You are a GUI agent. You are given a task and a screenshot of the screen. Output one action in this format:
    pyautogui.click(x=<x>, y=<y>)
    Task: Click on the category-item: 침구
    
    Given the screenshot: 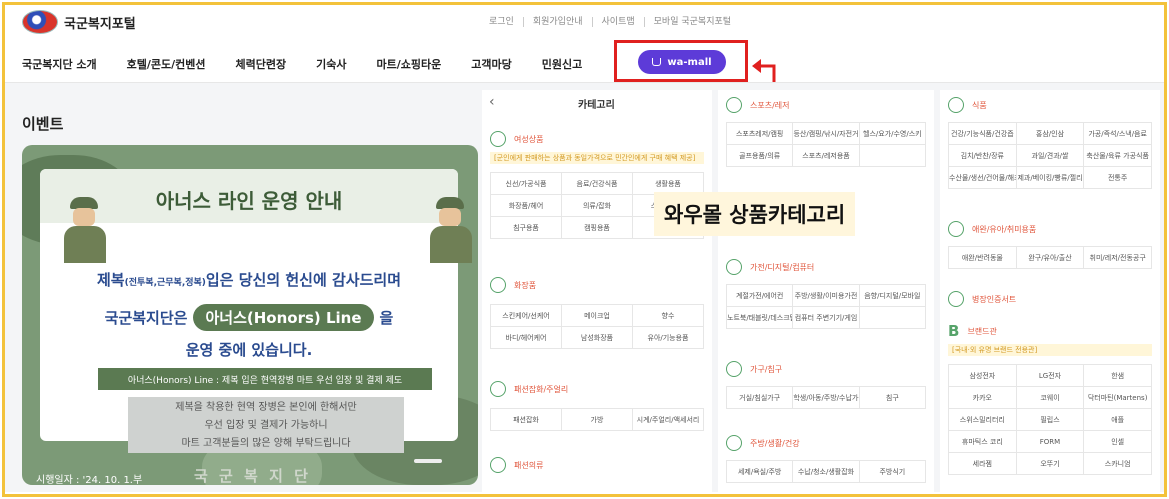 What is the action you would take?
    pyautogui.click(x=892, y=398)
    